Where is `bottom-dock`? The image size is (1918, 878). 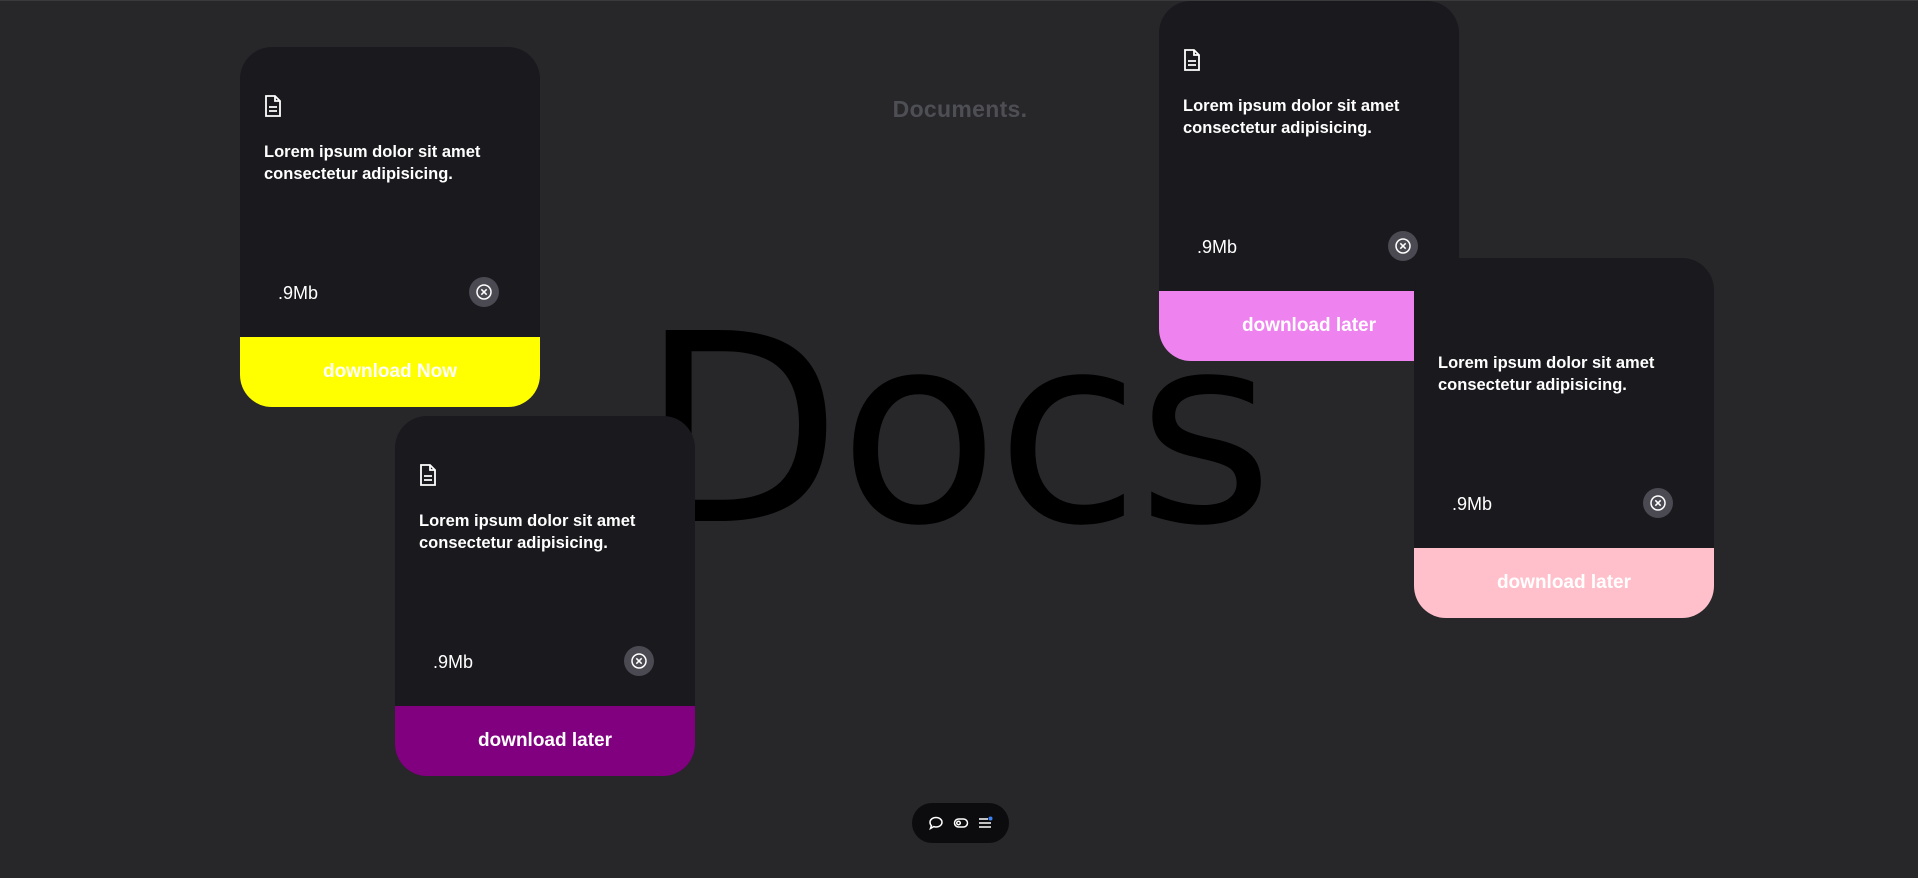 bottom-dock is located at coordinates (960, 823).